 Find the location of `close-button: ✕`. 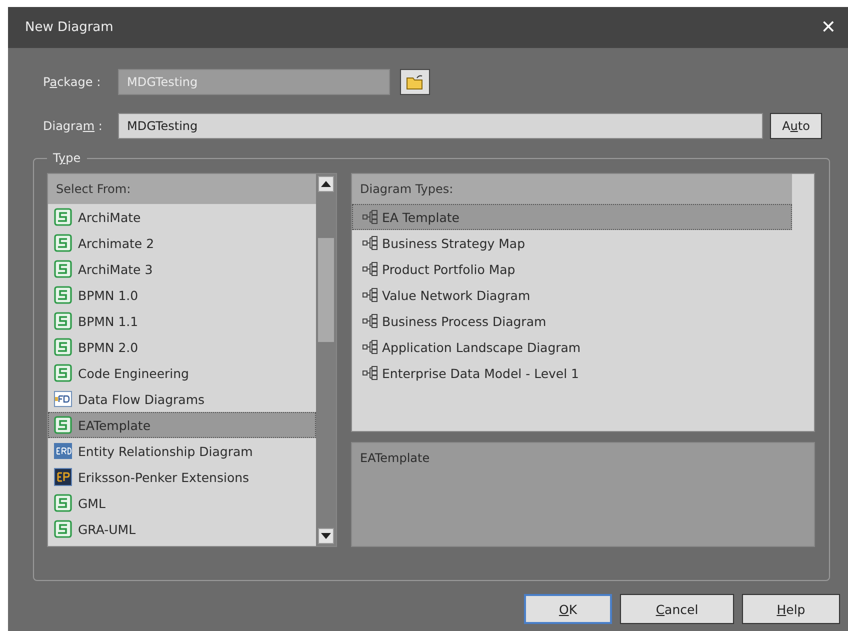

close-button: ✕ is located at coordinates (828, 27).